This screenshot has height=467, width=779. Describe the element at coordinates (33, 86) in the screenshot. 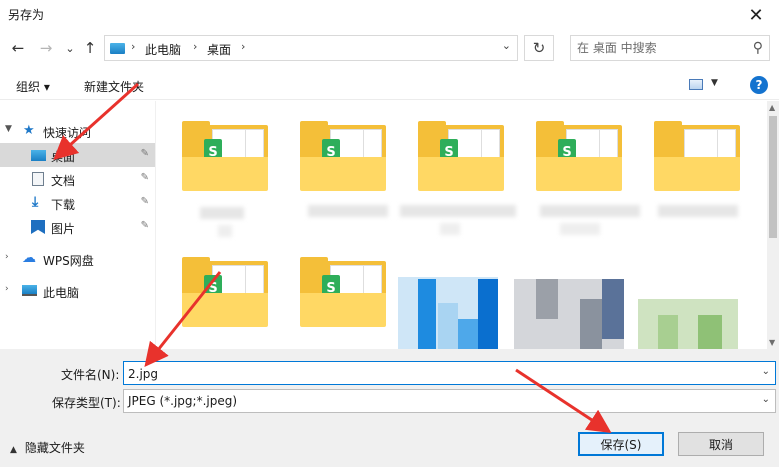

I see `organize-button: 组织 ▾` at that location.